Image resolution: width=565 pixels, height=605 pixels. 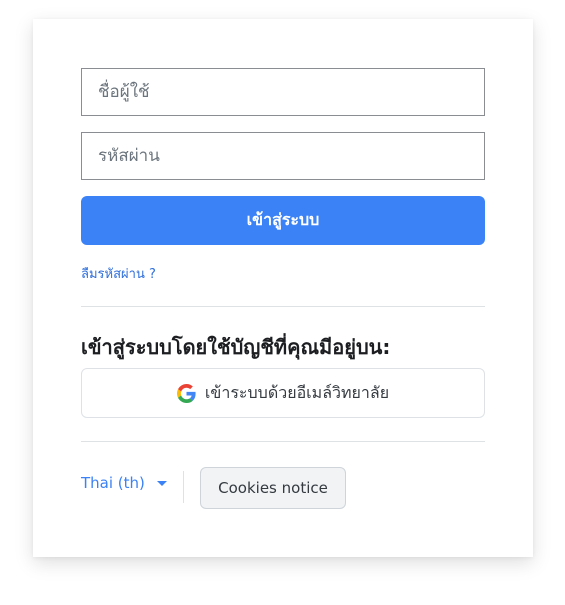 I want to click on cookies-notice-button: Cookies notice, so click(x=273, y=488).